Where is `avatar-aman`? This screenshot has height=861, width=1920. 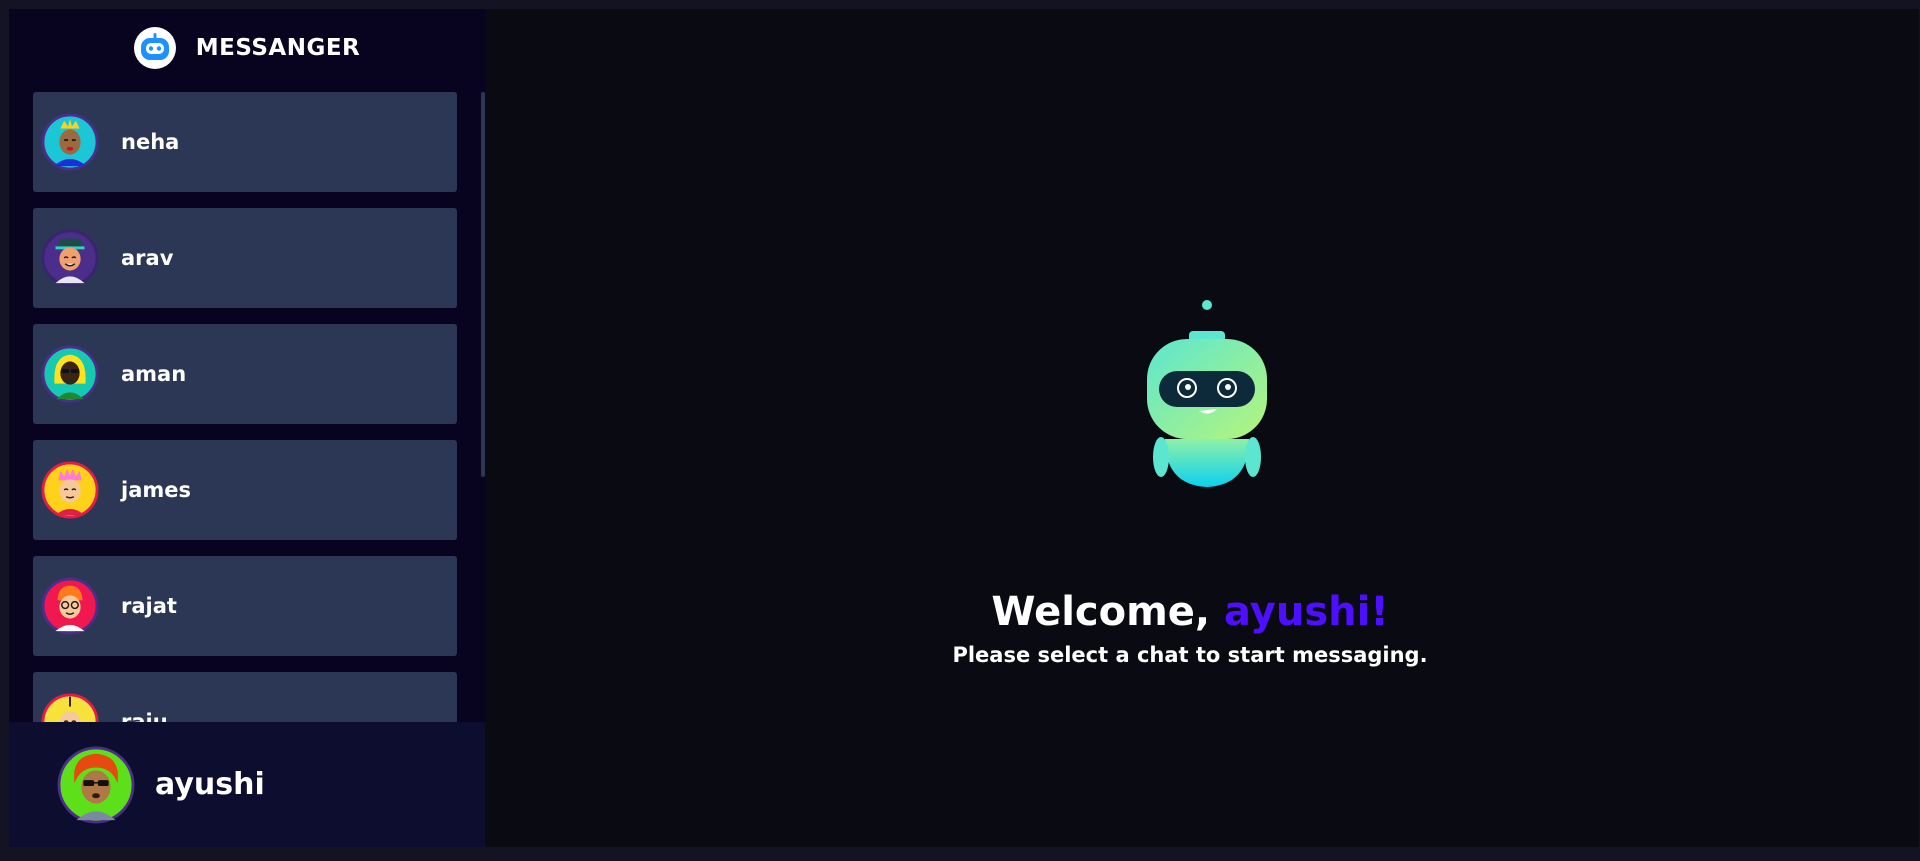 avatar-aman is located at coordinates (70, 374).